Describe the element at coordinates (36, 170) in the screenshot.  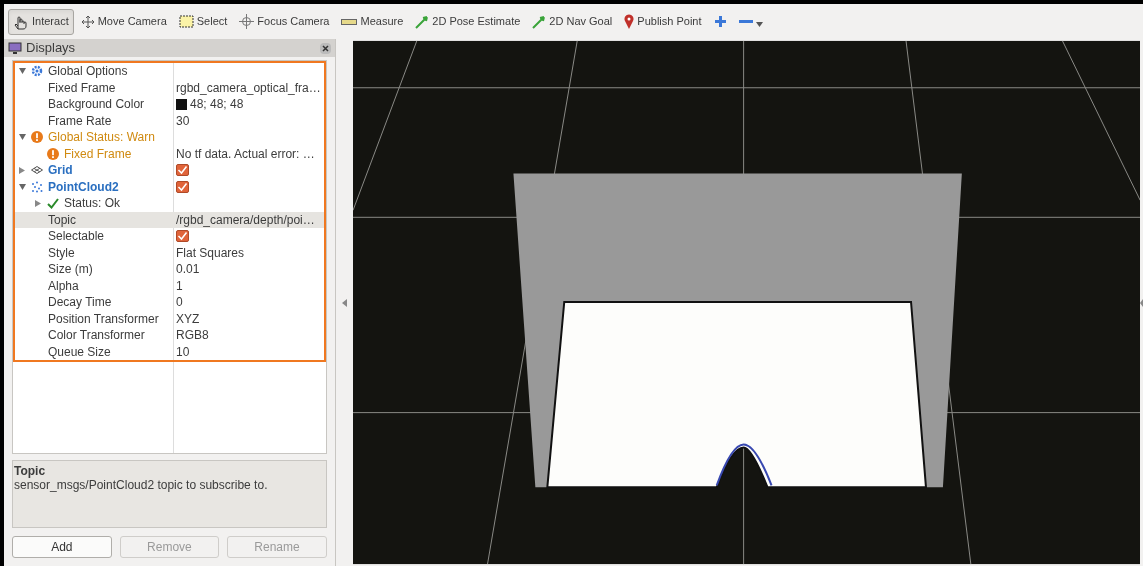
I see `grid-icon` at that location.